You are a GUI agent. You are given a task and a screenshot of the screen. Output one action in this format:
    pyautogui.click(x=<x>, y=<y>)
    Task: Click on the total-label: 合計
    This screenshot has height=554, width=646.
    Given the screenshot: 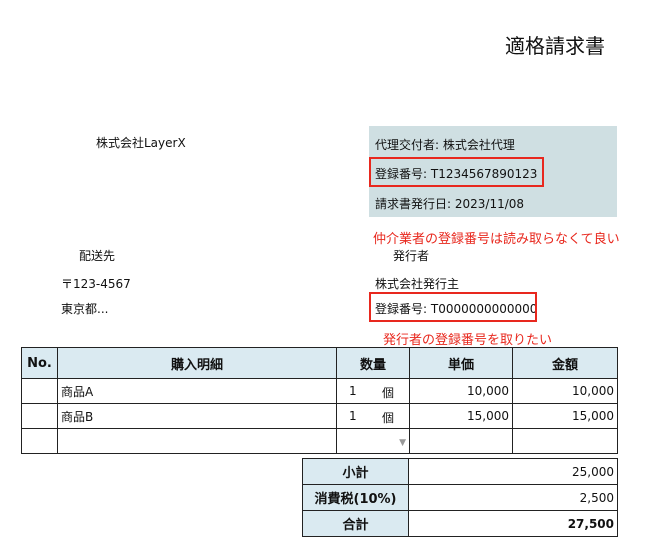 What is the action you would take?
    pyautogui.click(x=355, y=523)
    